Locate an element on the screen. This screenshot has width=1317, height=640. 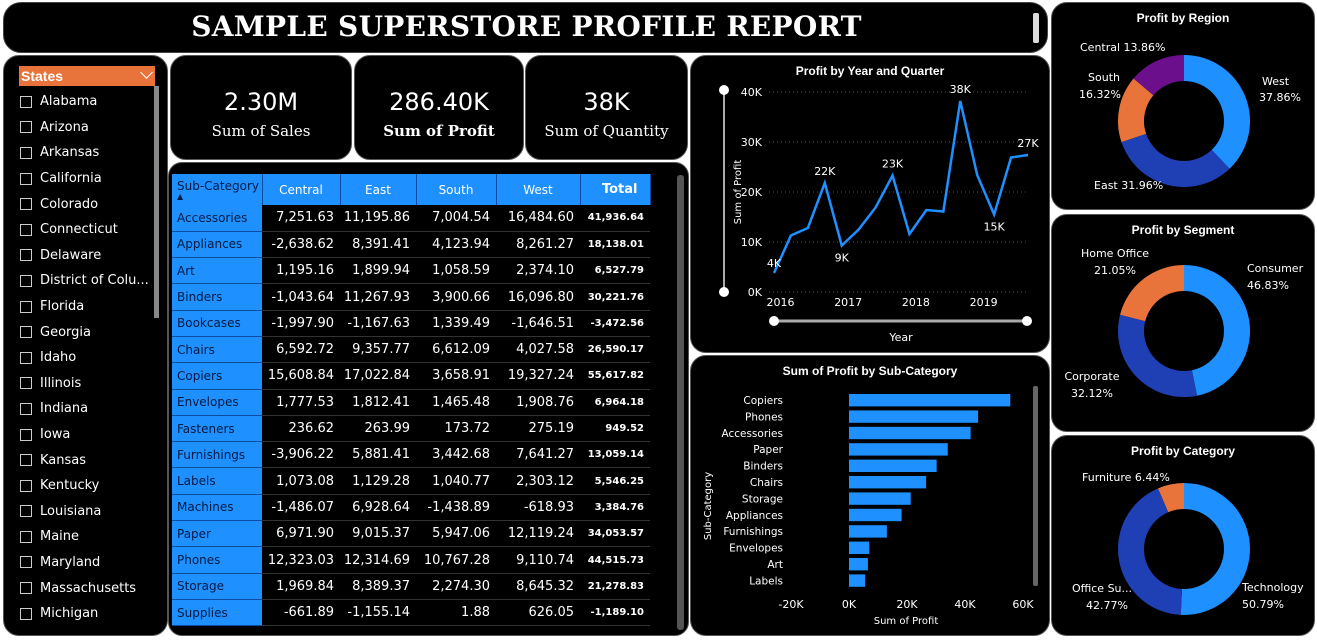
slice-label: 50.79% is located at coordinates (1263, 604).